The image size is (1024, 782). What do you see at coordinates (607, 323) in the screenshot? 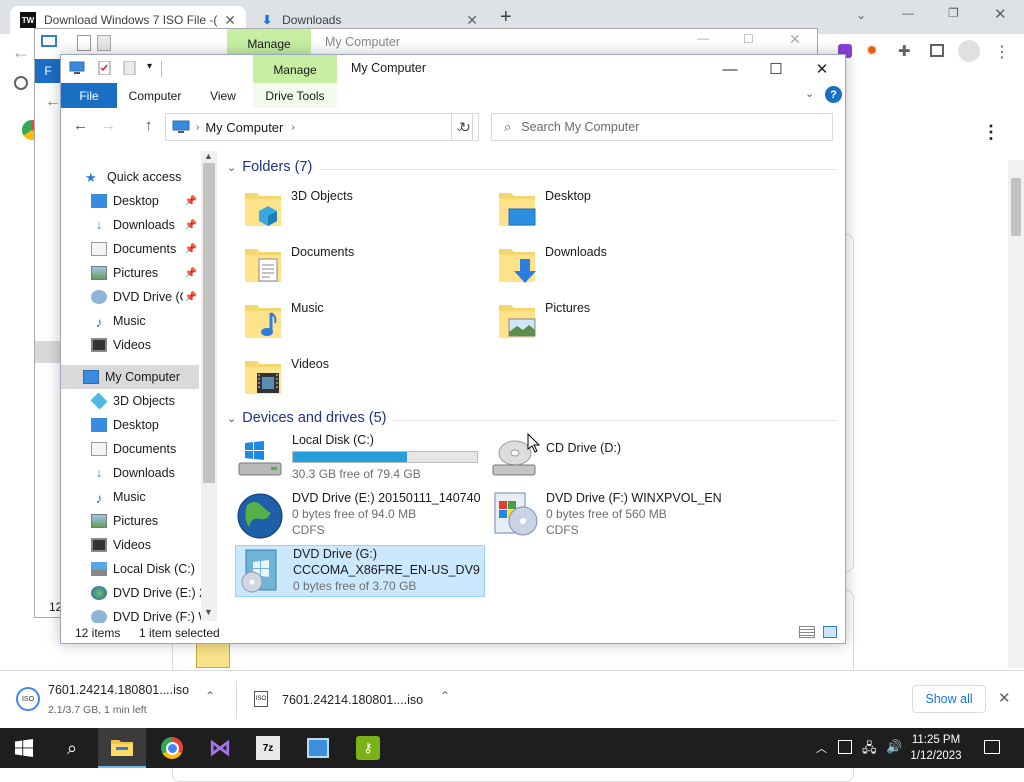
I see `folder-tile: Pictures` at bounding box center [607, 323].